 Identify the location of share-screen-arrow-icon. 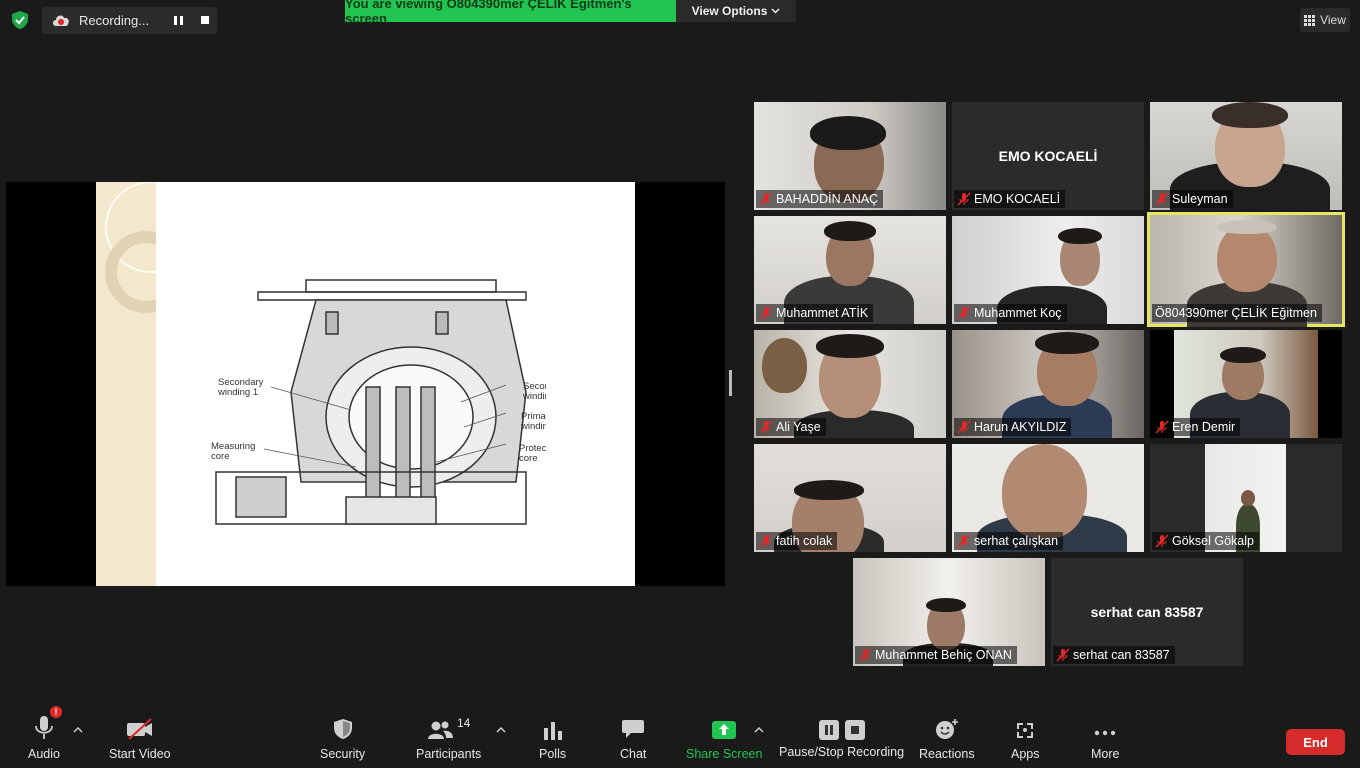
(724, 730).